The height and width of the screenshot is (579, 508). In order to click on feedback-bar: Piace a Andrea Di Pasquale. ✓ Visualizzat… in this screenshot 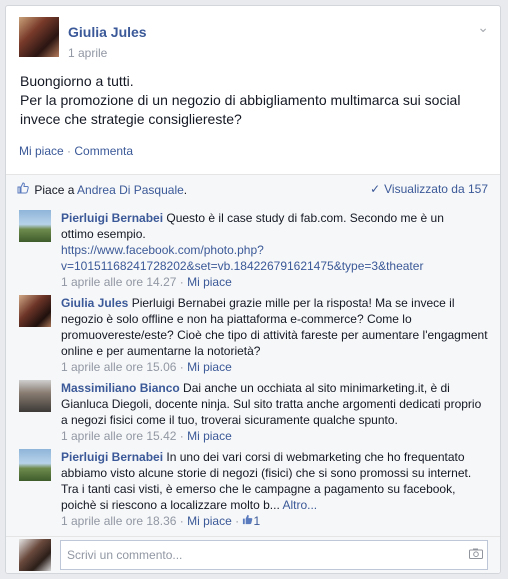, I will do `click(253, 190)`.